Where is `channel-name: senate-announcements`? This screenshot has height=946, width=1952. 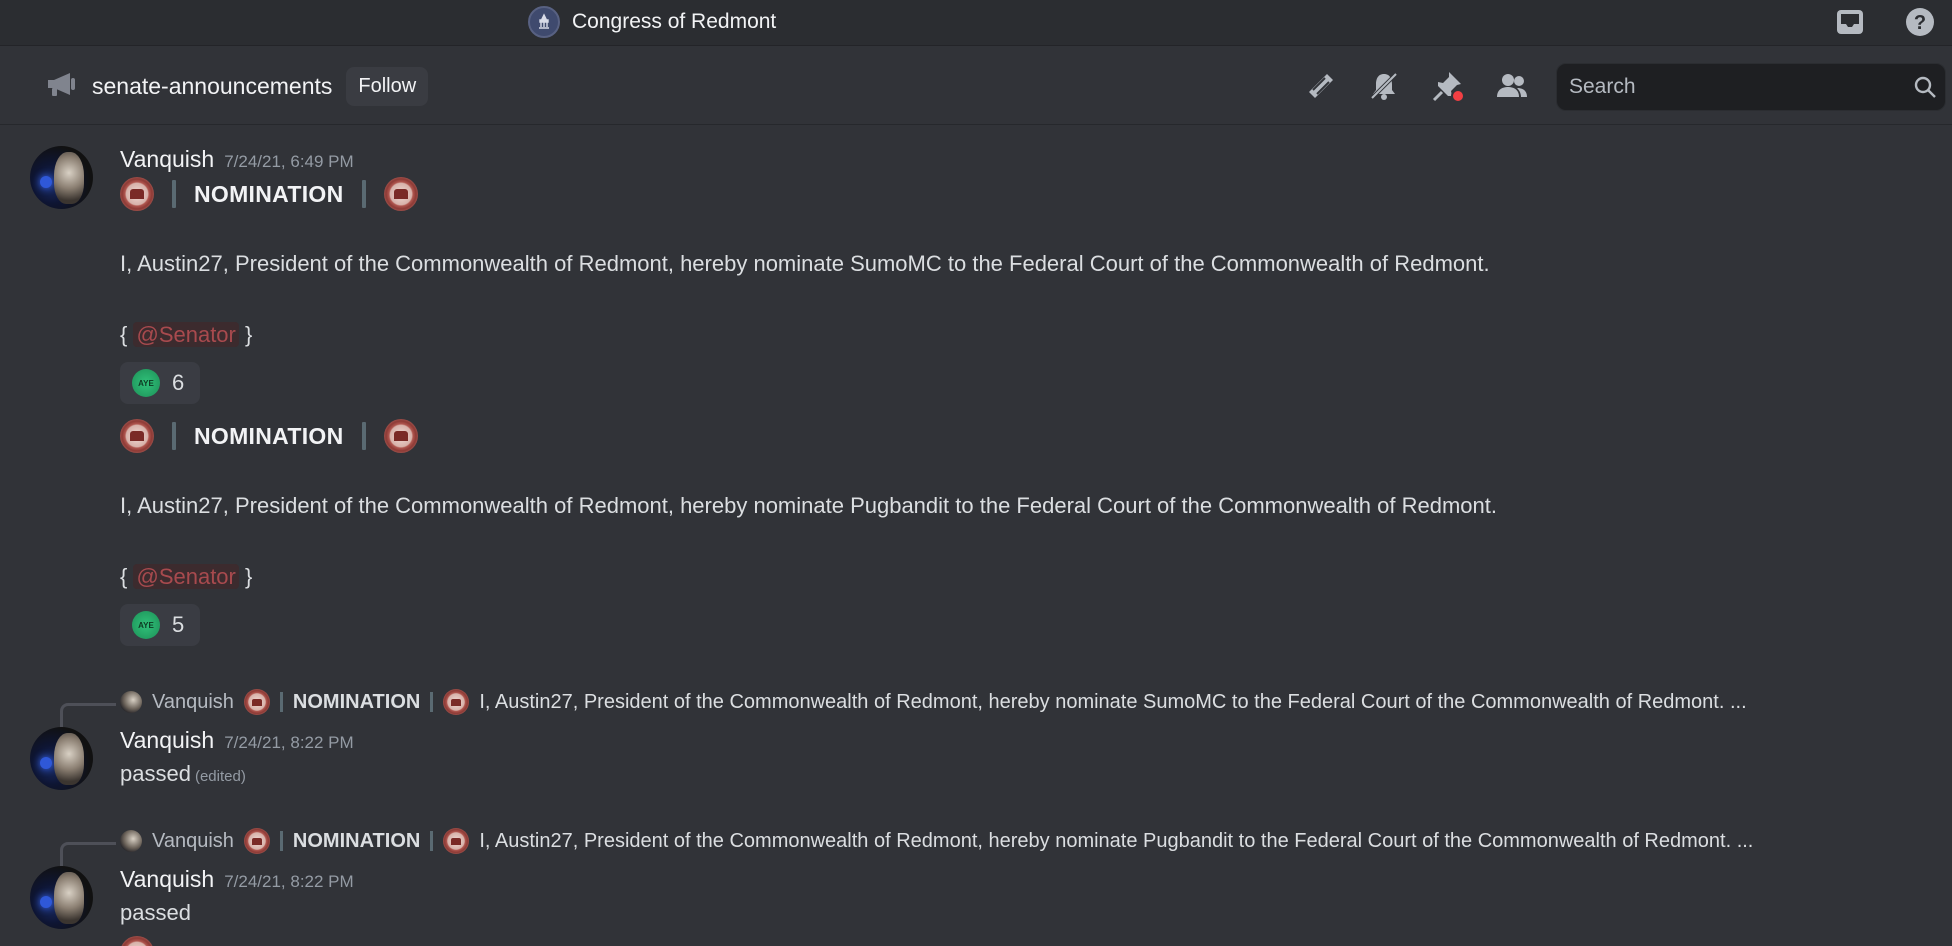 channel-name: senate-announcements is located at coordinates (212, 85).